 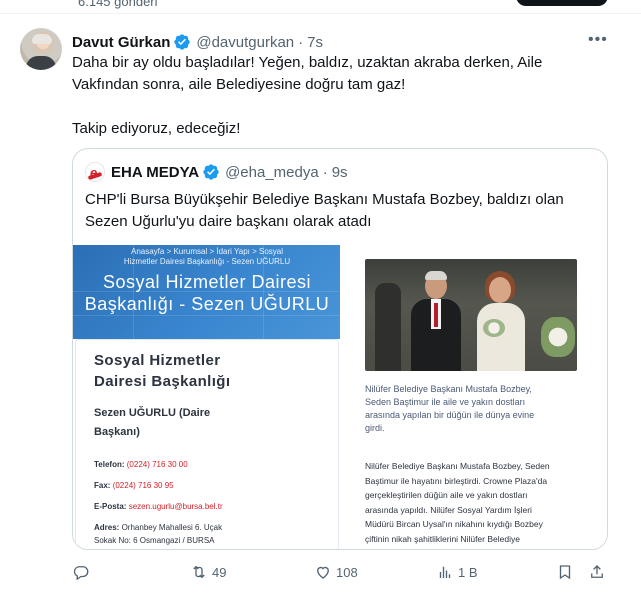 What do you see at coordinates (121, 42) in the screenshot?
I see `author-name: Davut Gürkan` at bounding box center [121, 42].